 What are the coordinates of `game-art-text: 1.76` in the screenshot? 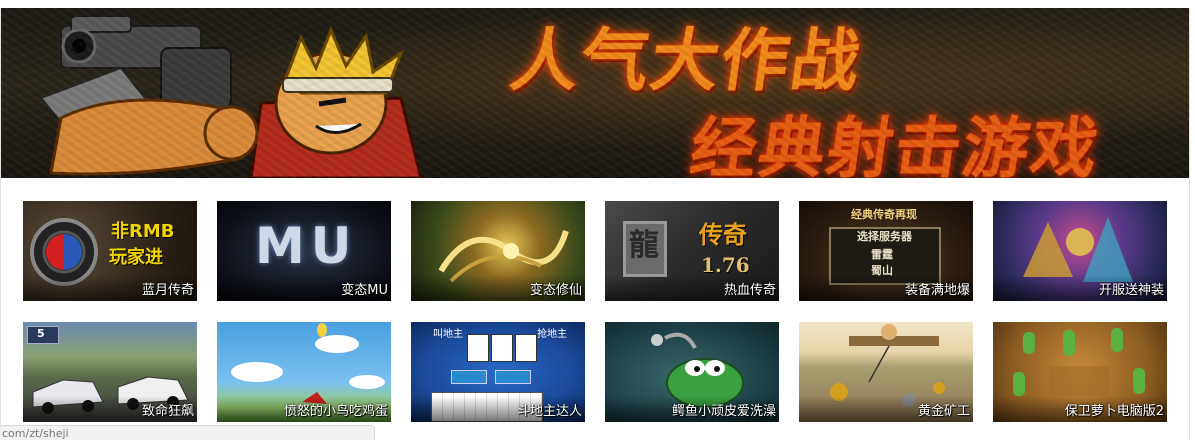 It's located at (725, 265).